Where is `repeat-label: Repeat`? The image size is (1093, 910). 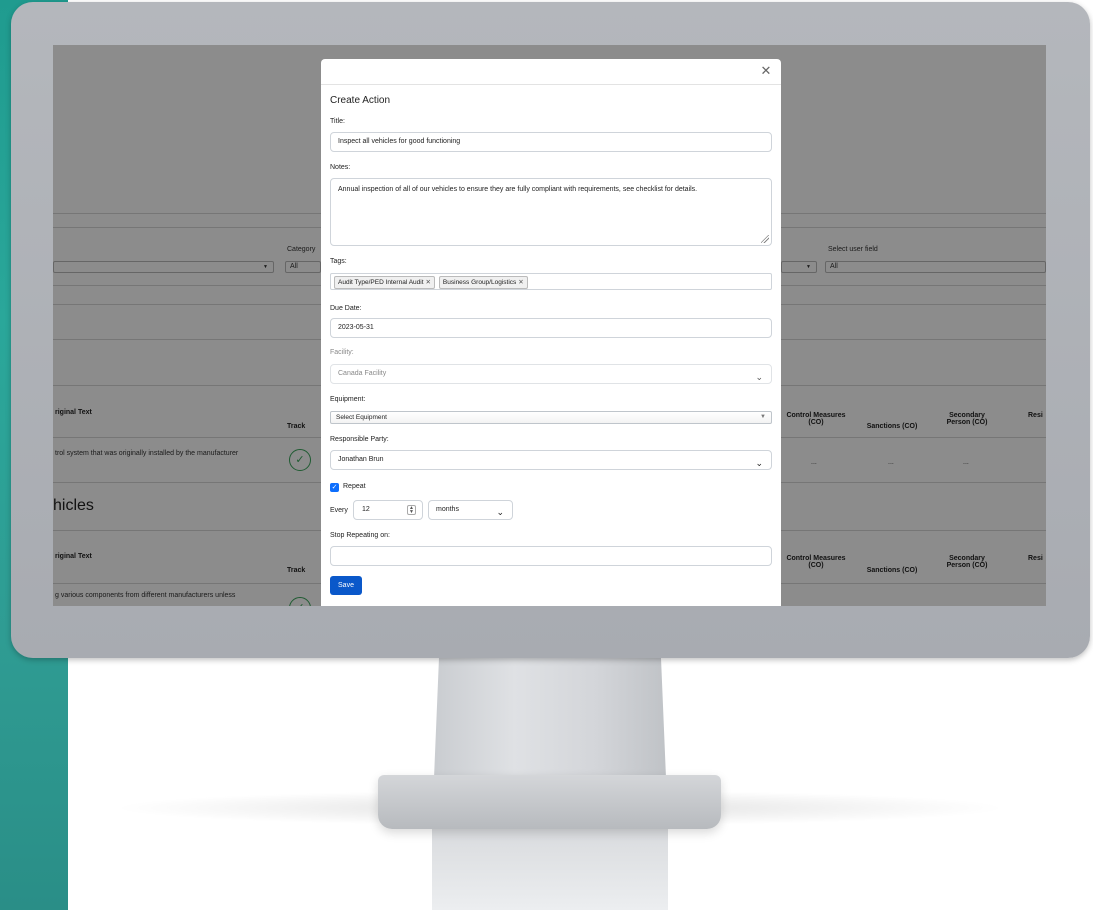
repeat-label: Repeat is located at coordinates (354, 486).